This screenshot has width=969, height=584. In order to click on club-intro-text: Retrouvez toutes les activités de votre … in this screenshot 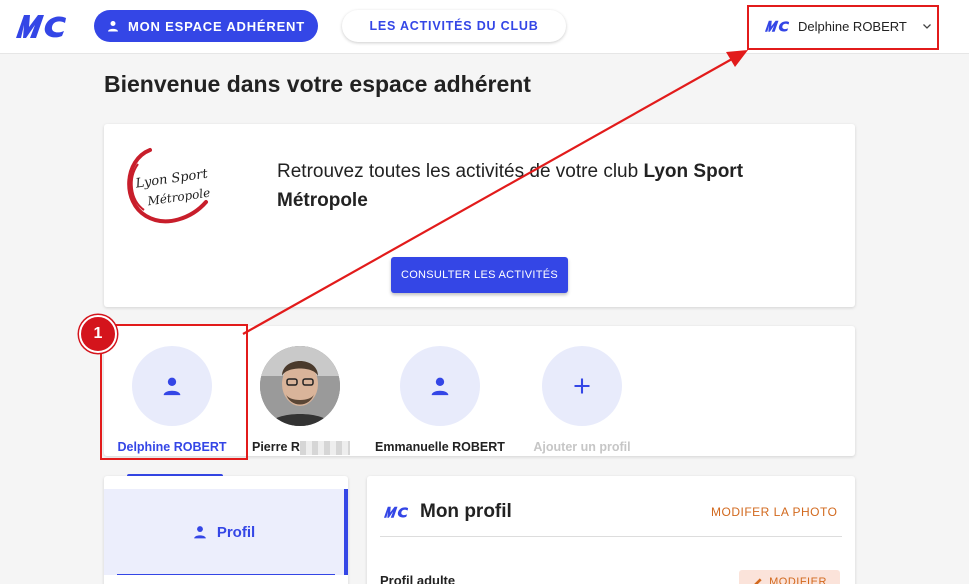, I will do `click(460, 171)`.